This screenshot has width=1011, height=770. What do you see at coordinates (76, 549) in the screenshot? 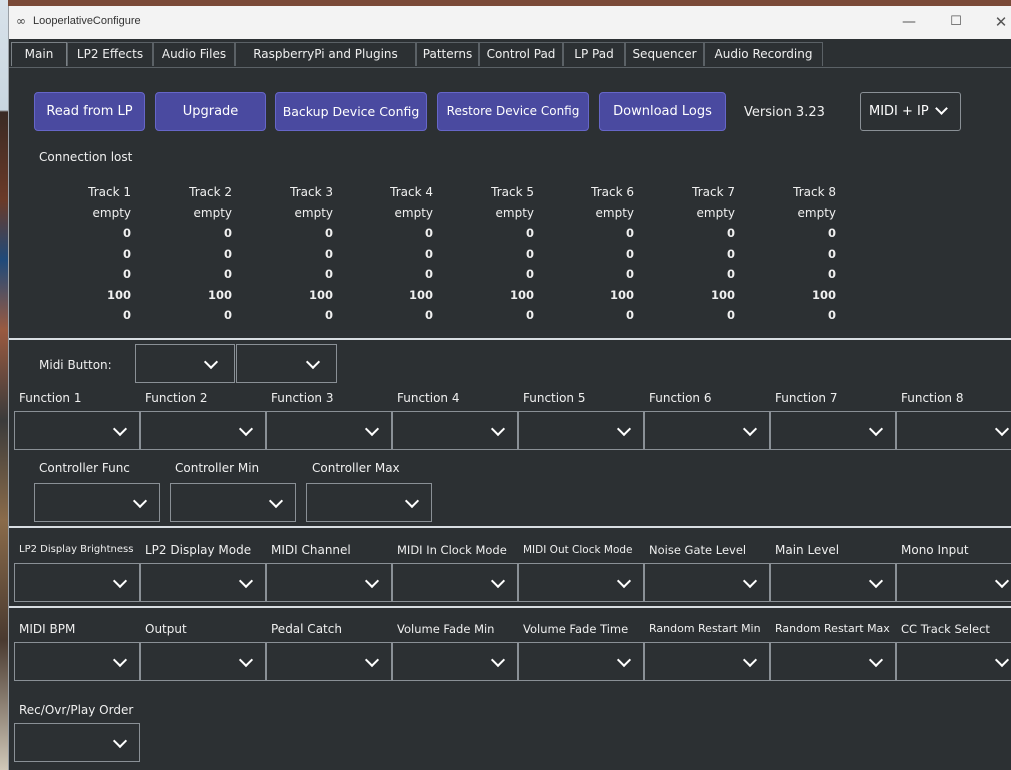
I see `lp2-display-brightness-label: LP2 Display Brightness` at bounding box center [76, 549].